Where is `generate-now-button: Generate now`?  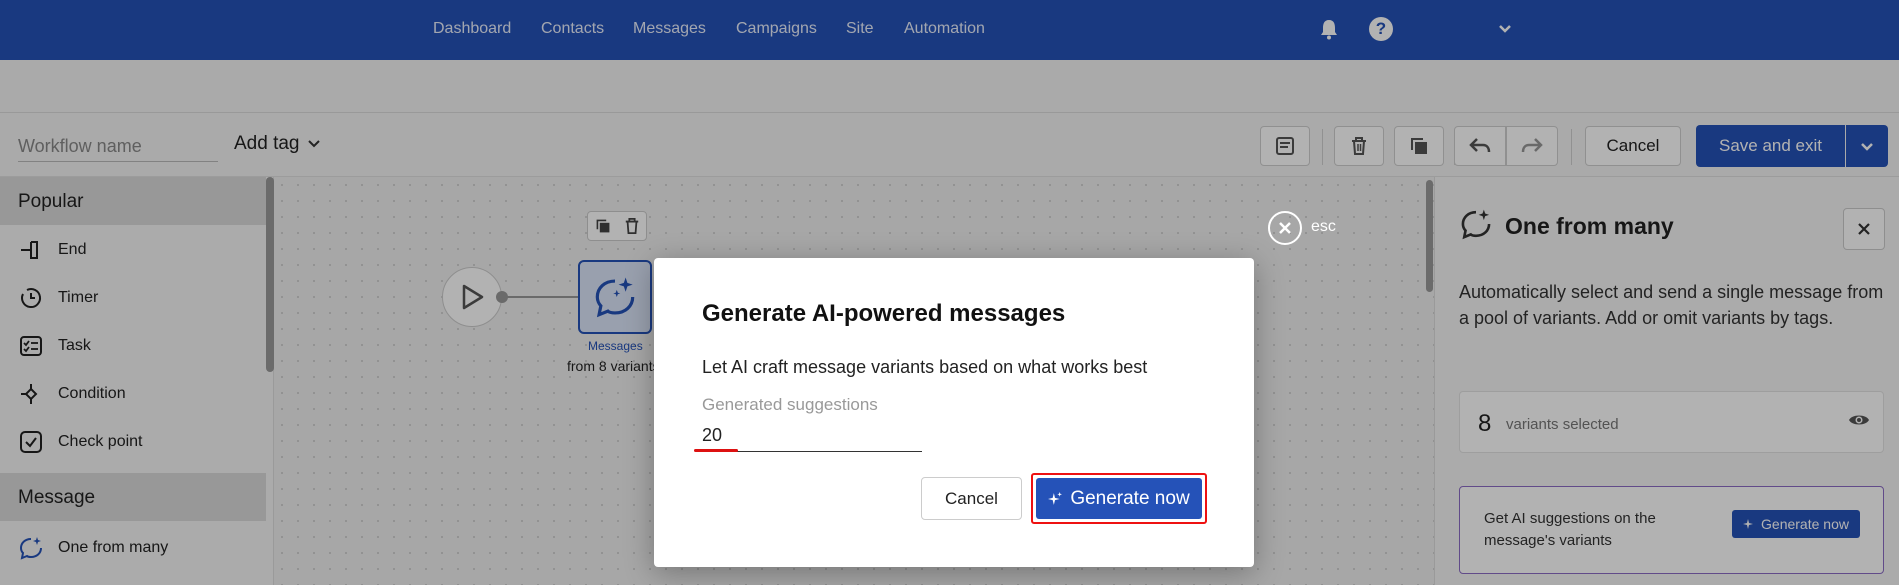 generate-now-button: Generate now is located at coordinates (1119, 498).